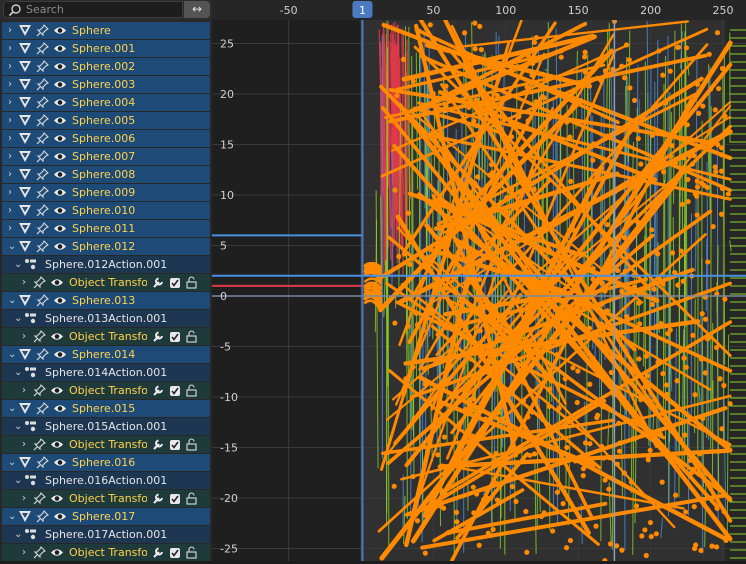 Image resolution: width=746 pixels, height=564 pixels. What do you see at coordinates (106, 462) in the screenshot?
I see `channel-object-row: ⌄Sphere.016` at bounding box center [106, 462].